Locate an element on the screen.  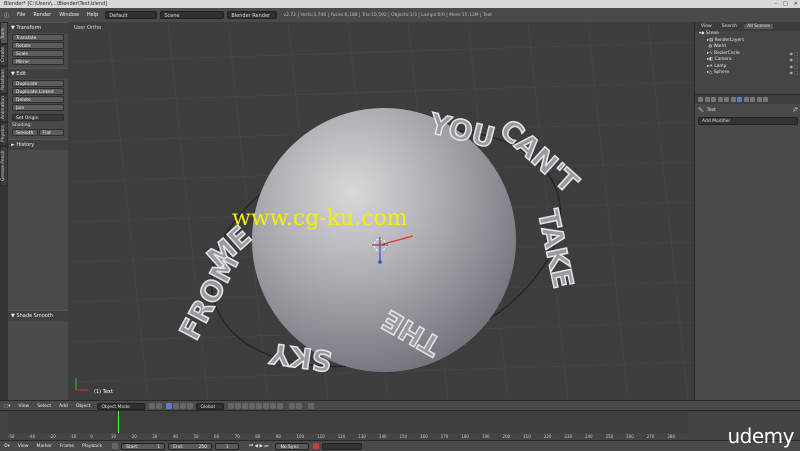
properties-panel: 🔧︎ Text 📌︎ Add Modifier is located at coordinates (747, 247).